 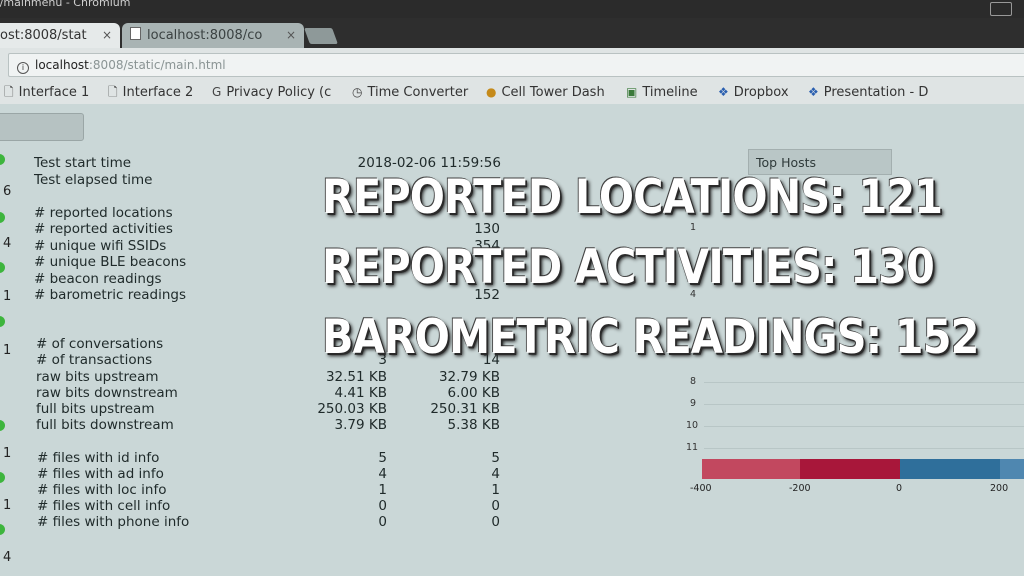 I want to click on stat-label: # of conversations, so click(x=100, y=344).